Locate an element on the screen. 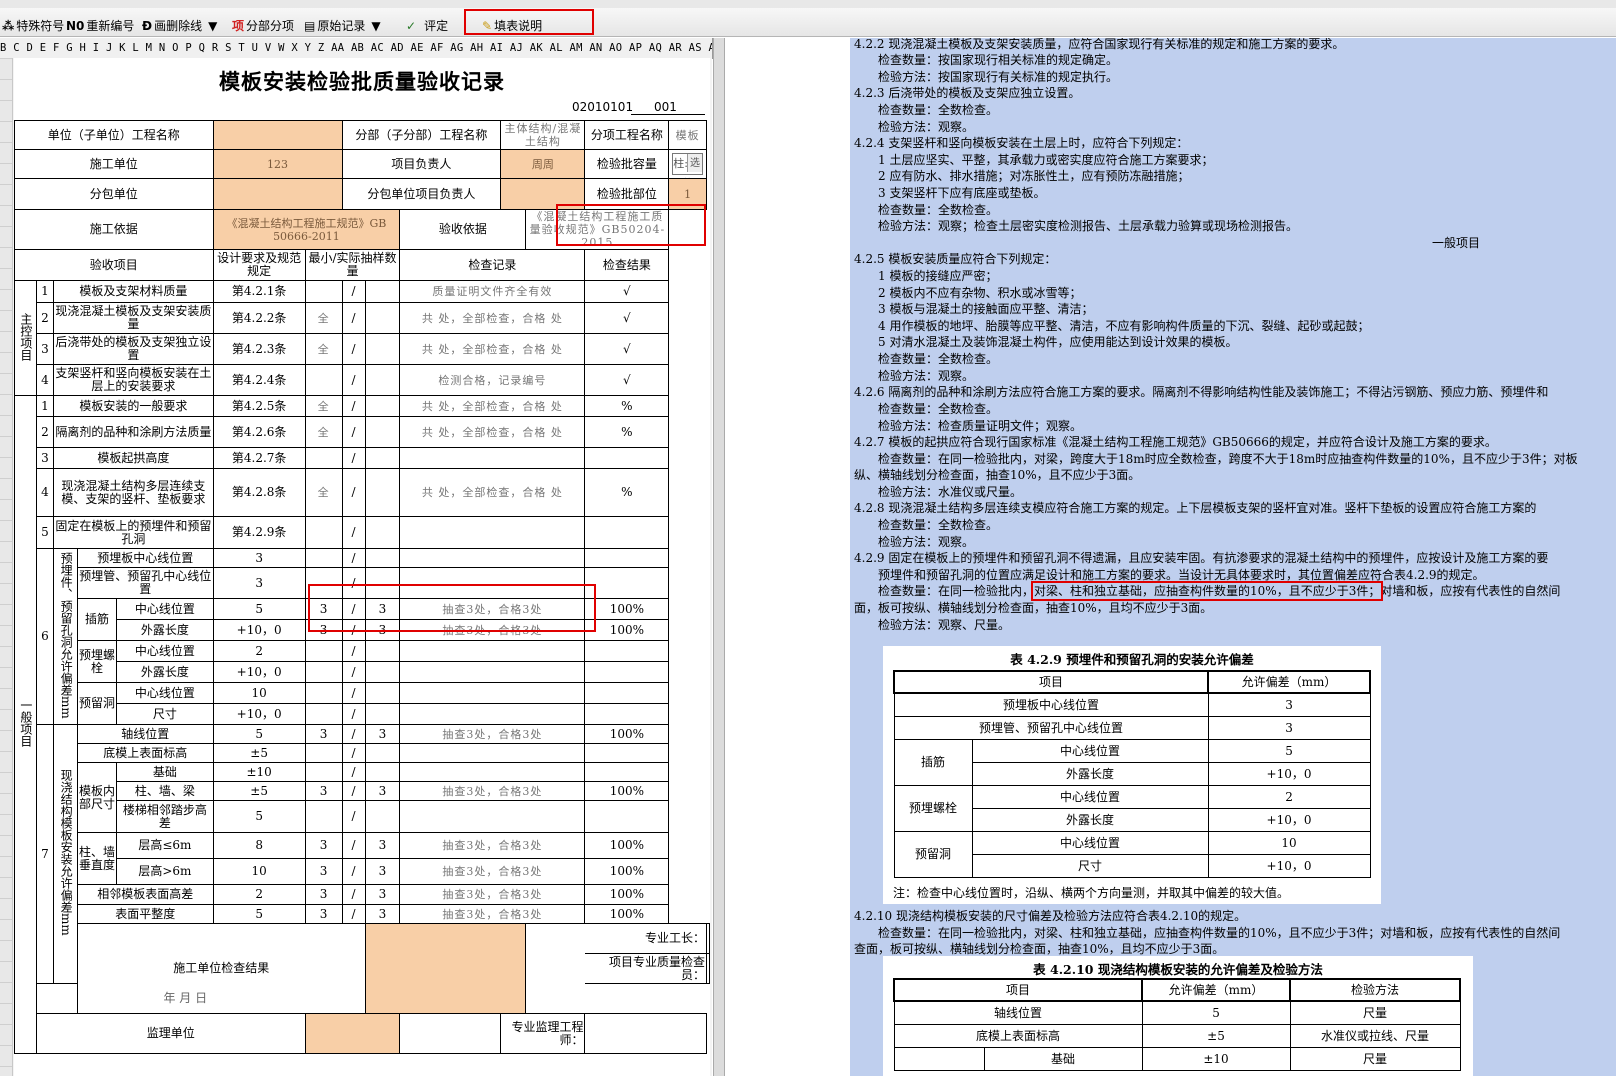  subcontractor-field is located at coordinates (277, 194).